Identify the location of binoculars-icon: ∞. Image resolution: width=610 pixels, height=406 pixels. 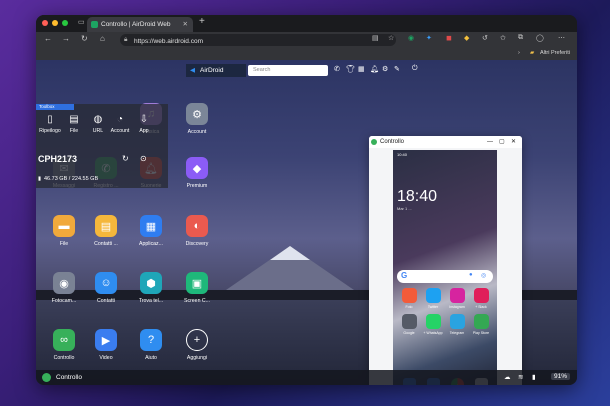
(64, 340).